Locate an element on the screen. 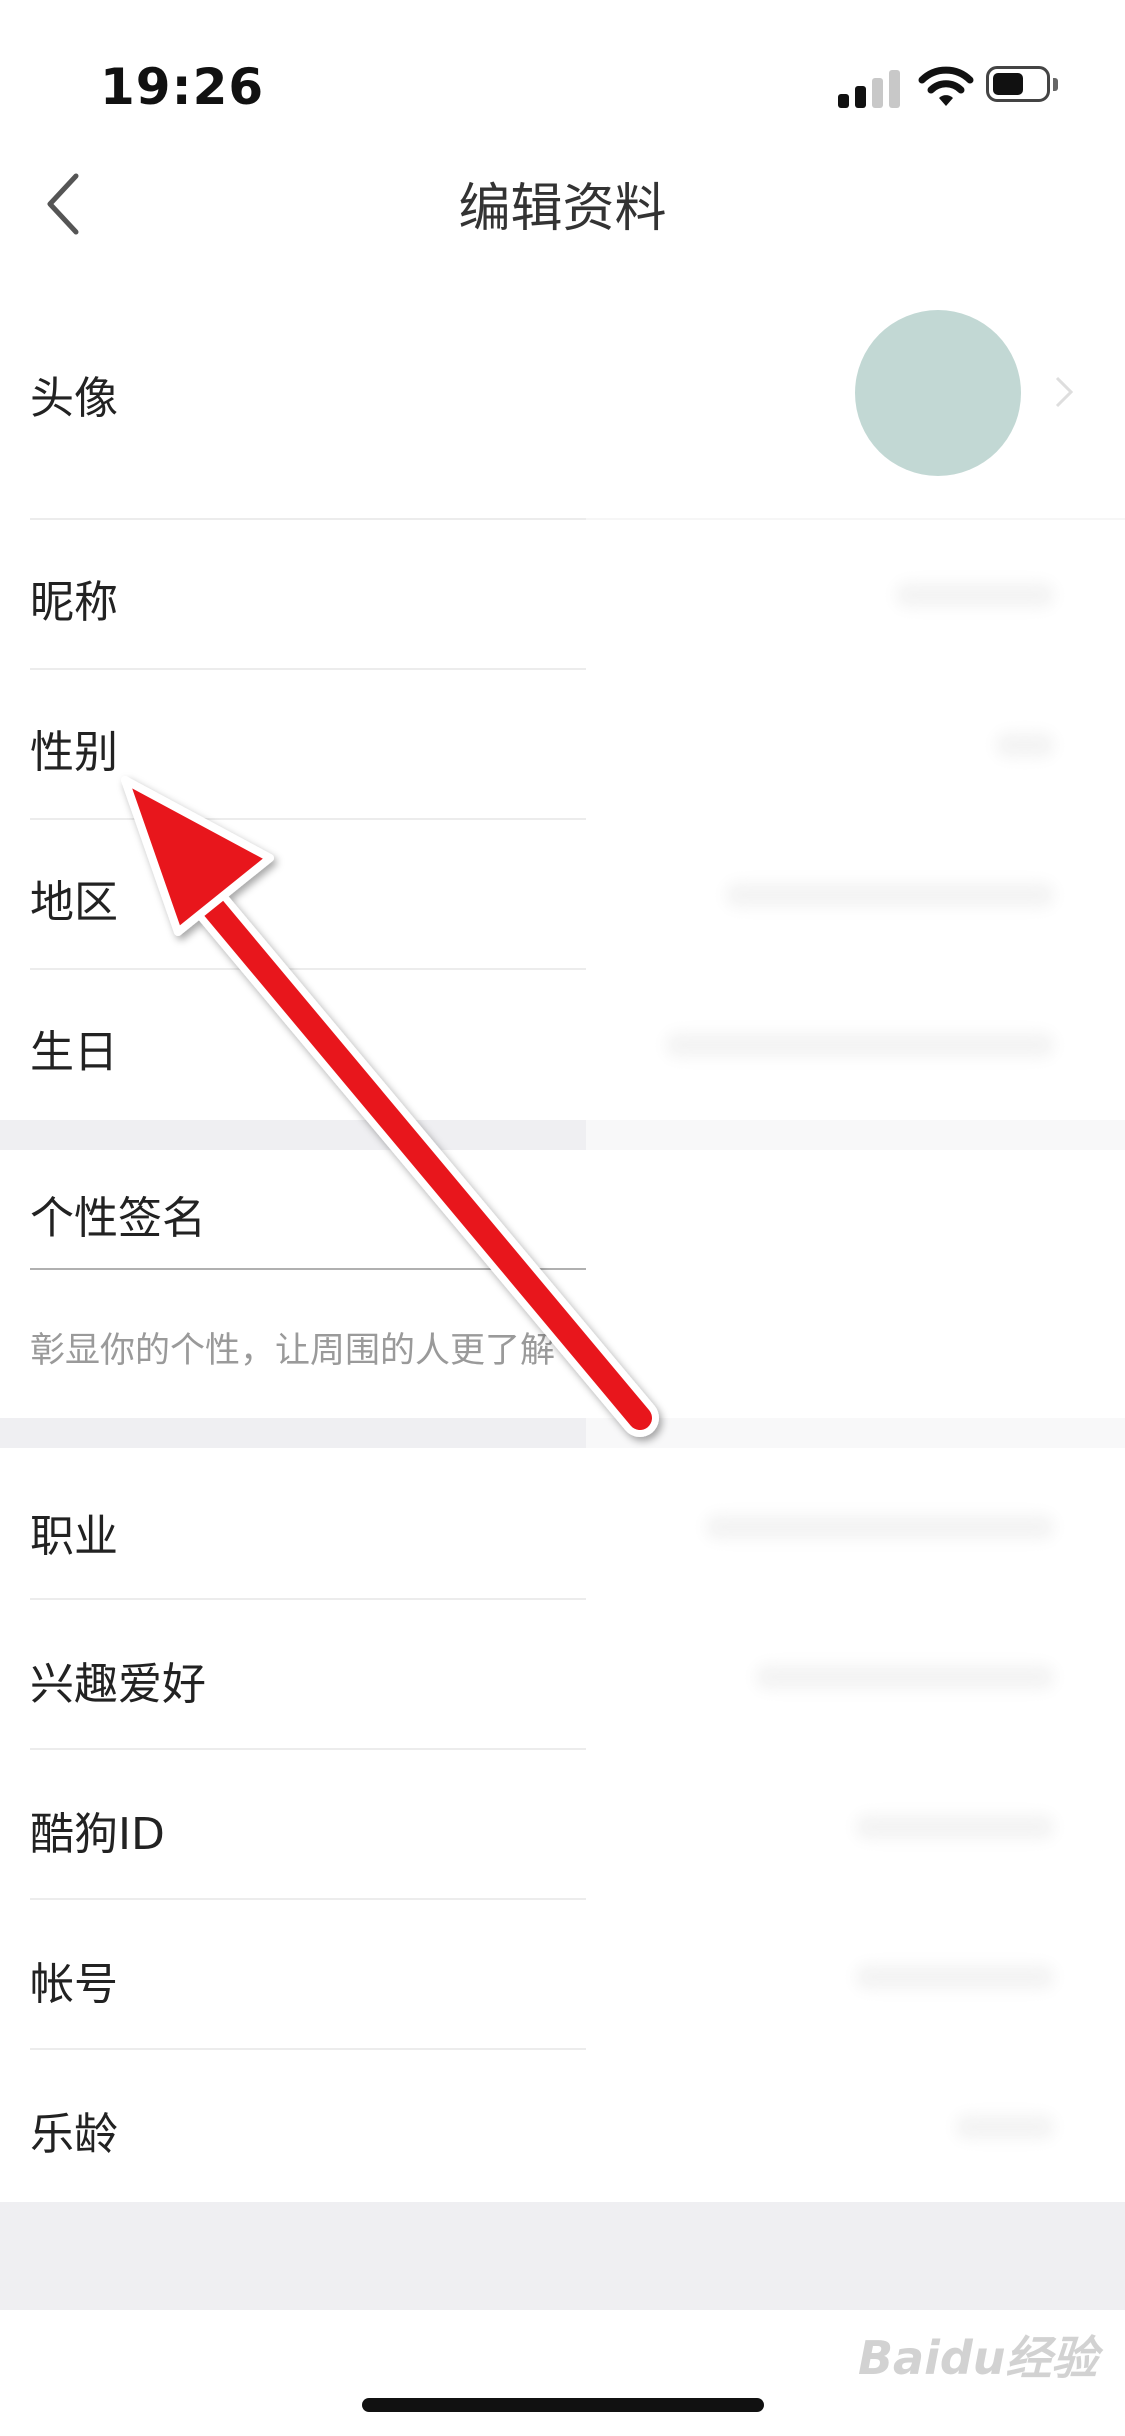  birthday-value-blurred is located at coordinates (860, 1045).